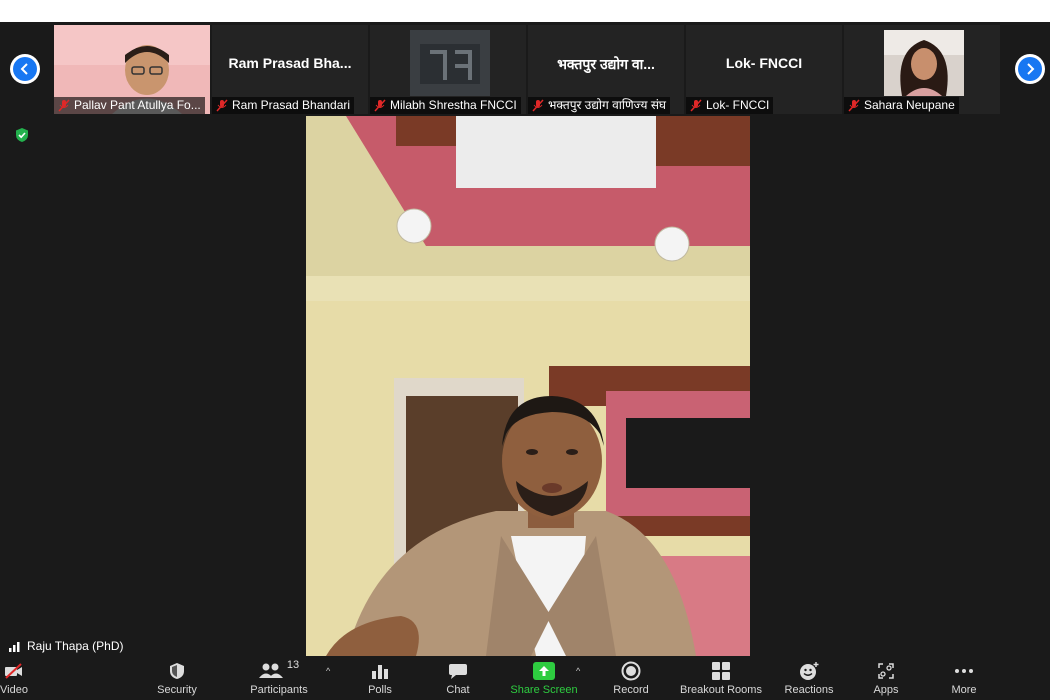 Image resolution: width=1050 pixels, height=700 pixels. What do you see at coordinates (964, 671) in the screenshot?
I see `more-dots-icon` at bounding box center [964, 671].